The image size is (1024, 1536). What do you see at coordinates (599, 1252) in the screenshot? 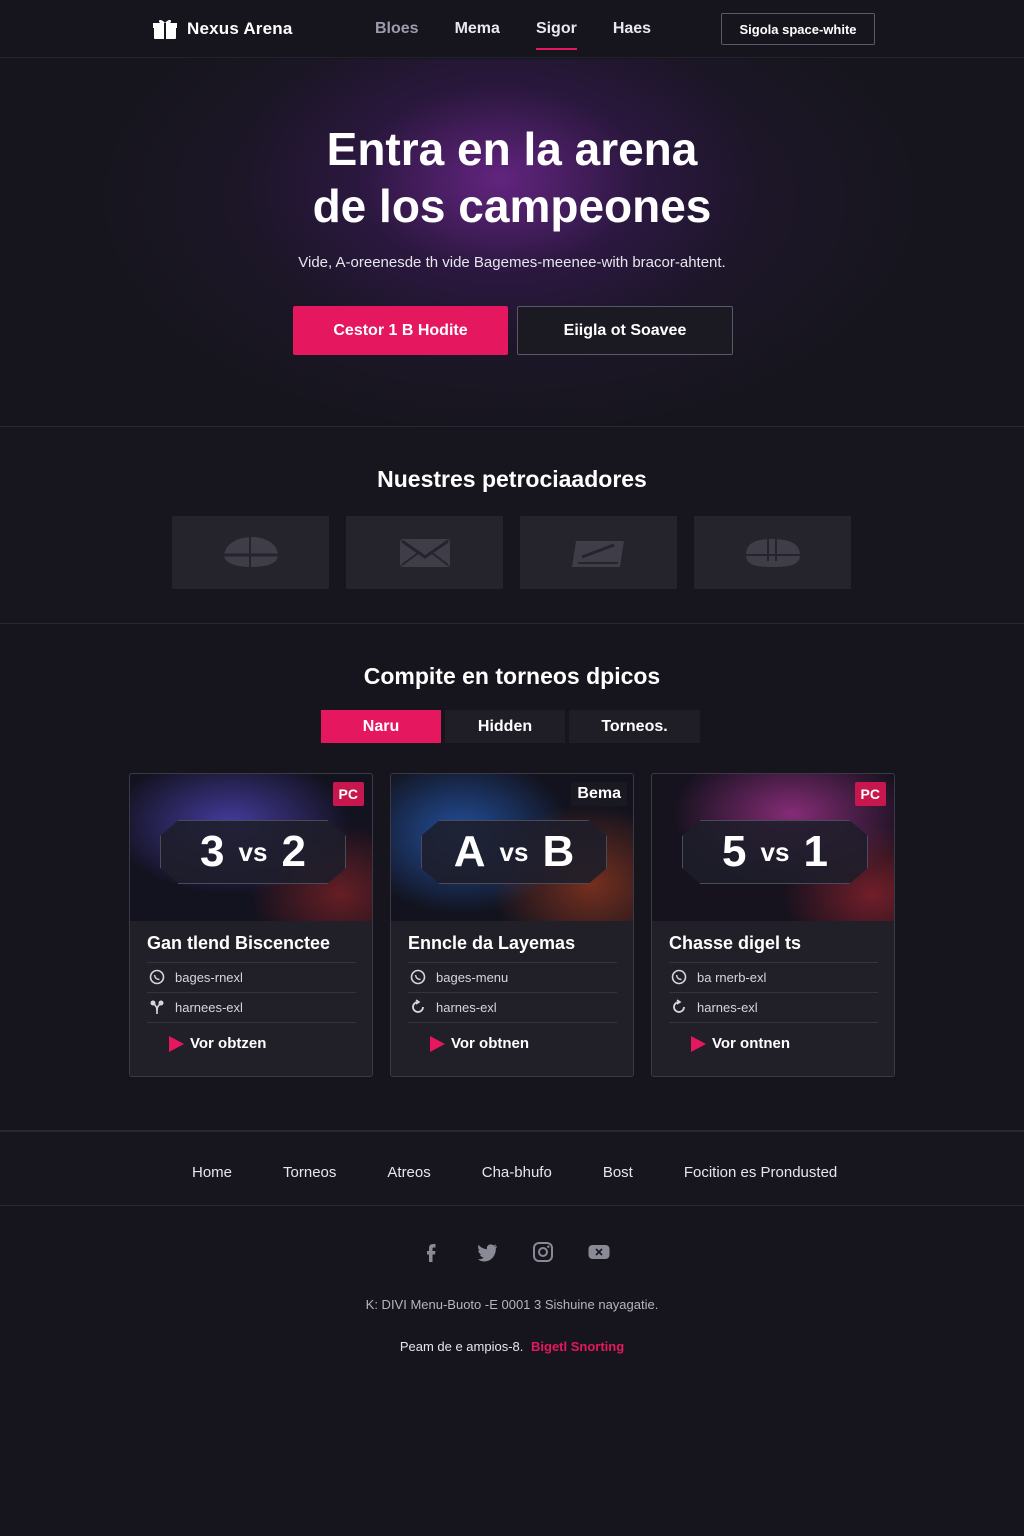
I see `youtube-icon` at bounding box center [599, 1252].